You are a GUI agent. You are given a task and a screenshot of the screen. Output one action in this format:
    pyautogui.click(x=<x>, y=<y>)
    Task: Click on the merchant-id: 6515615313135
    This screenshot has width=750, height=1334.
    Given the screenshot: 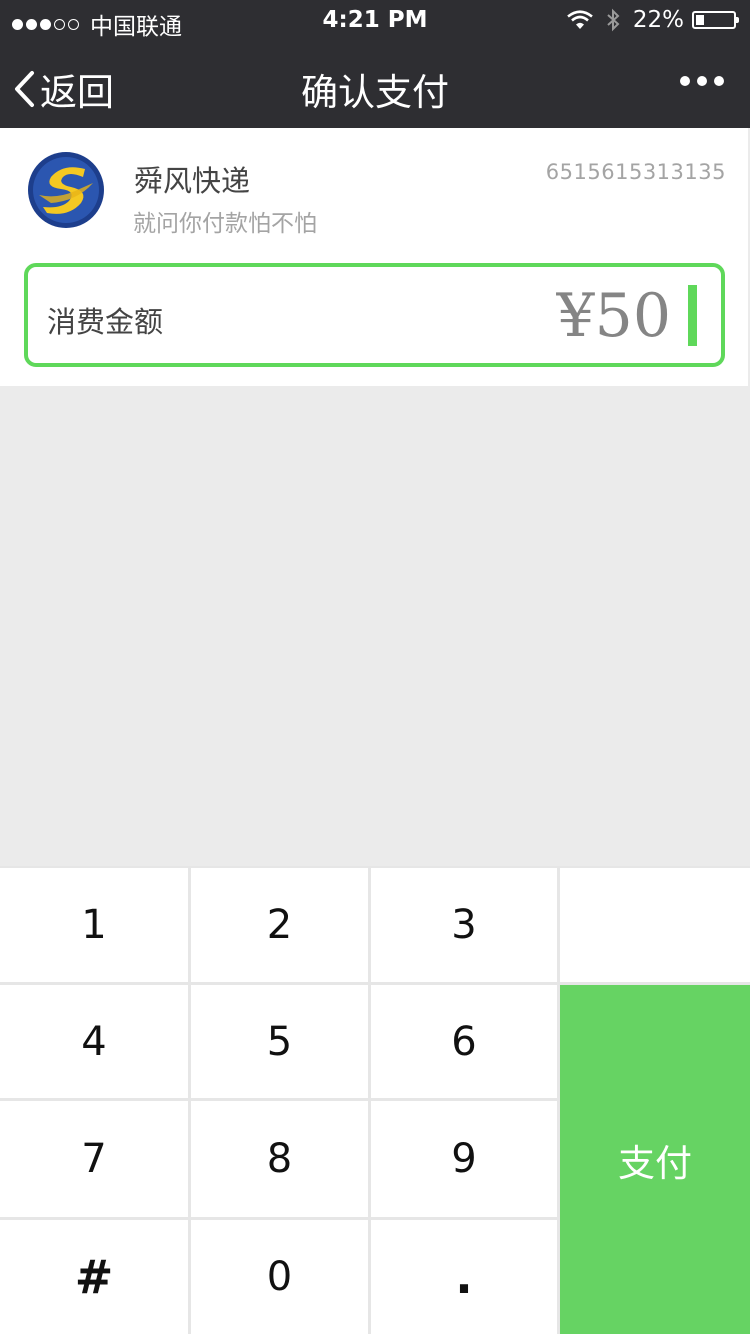 What is the action you would take?
    pyautogui.click(x=635, y=172)
    